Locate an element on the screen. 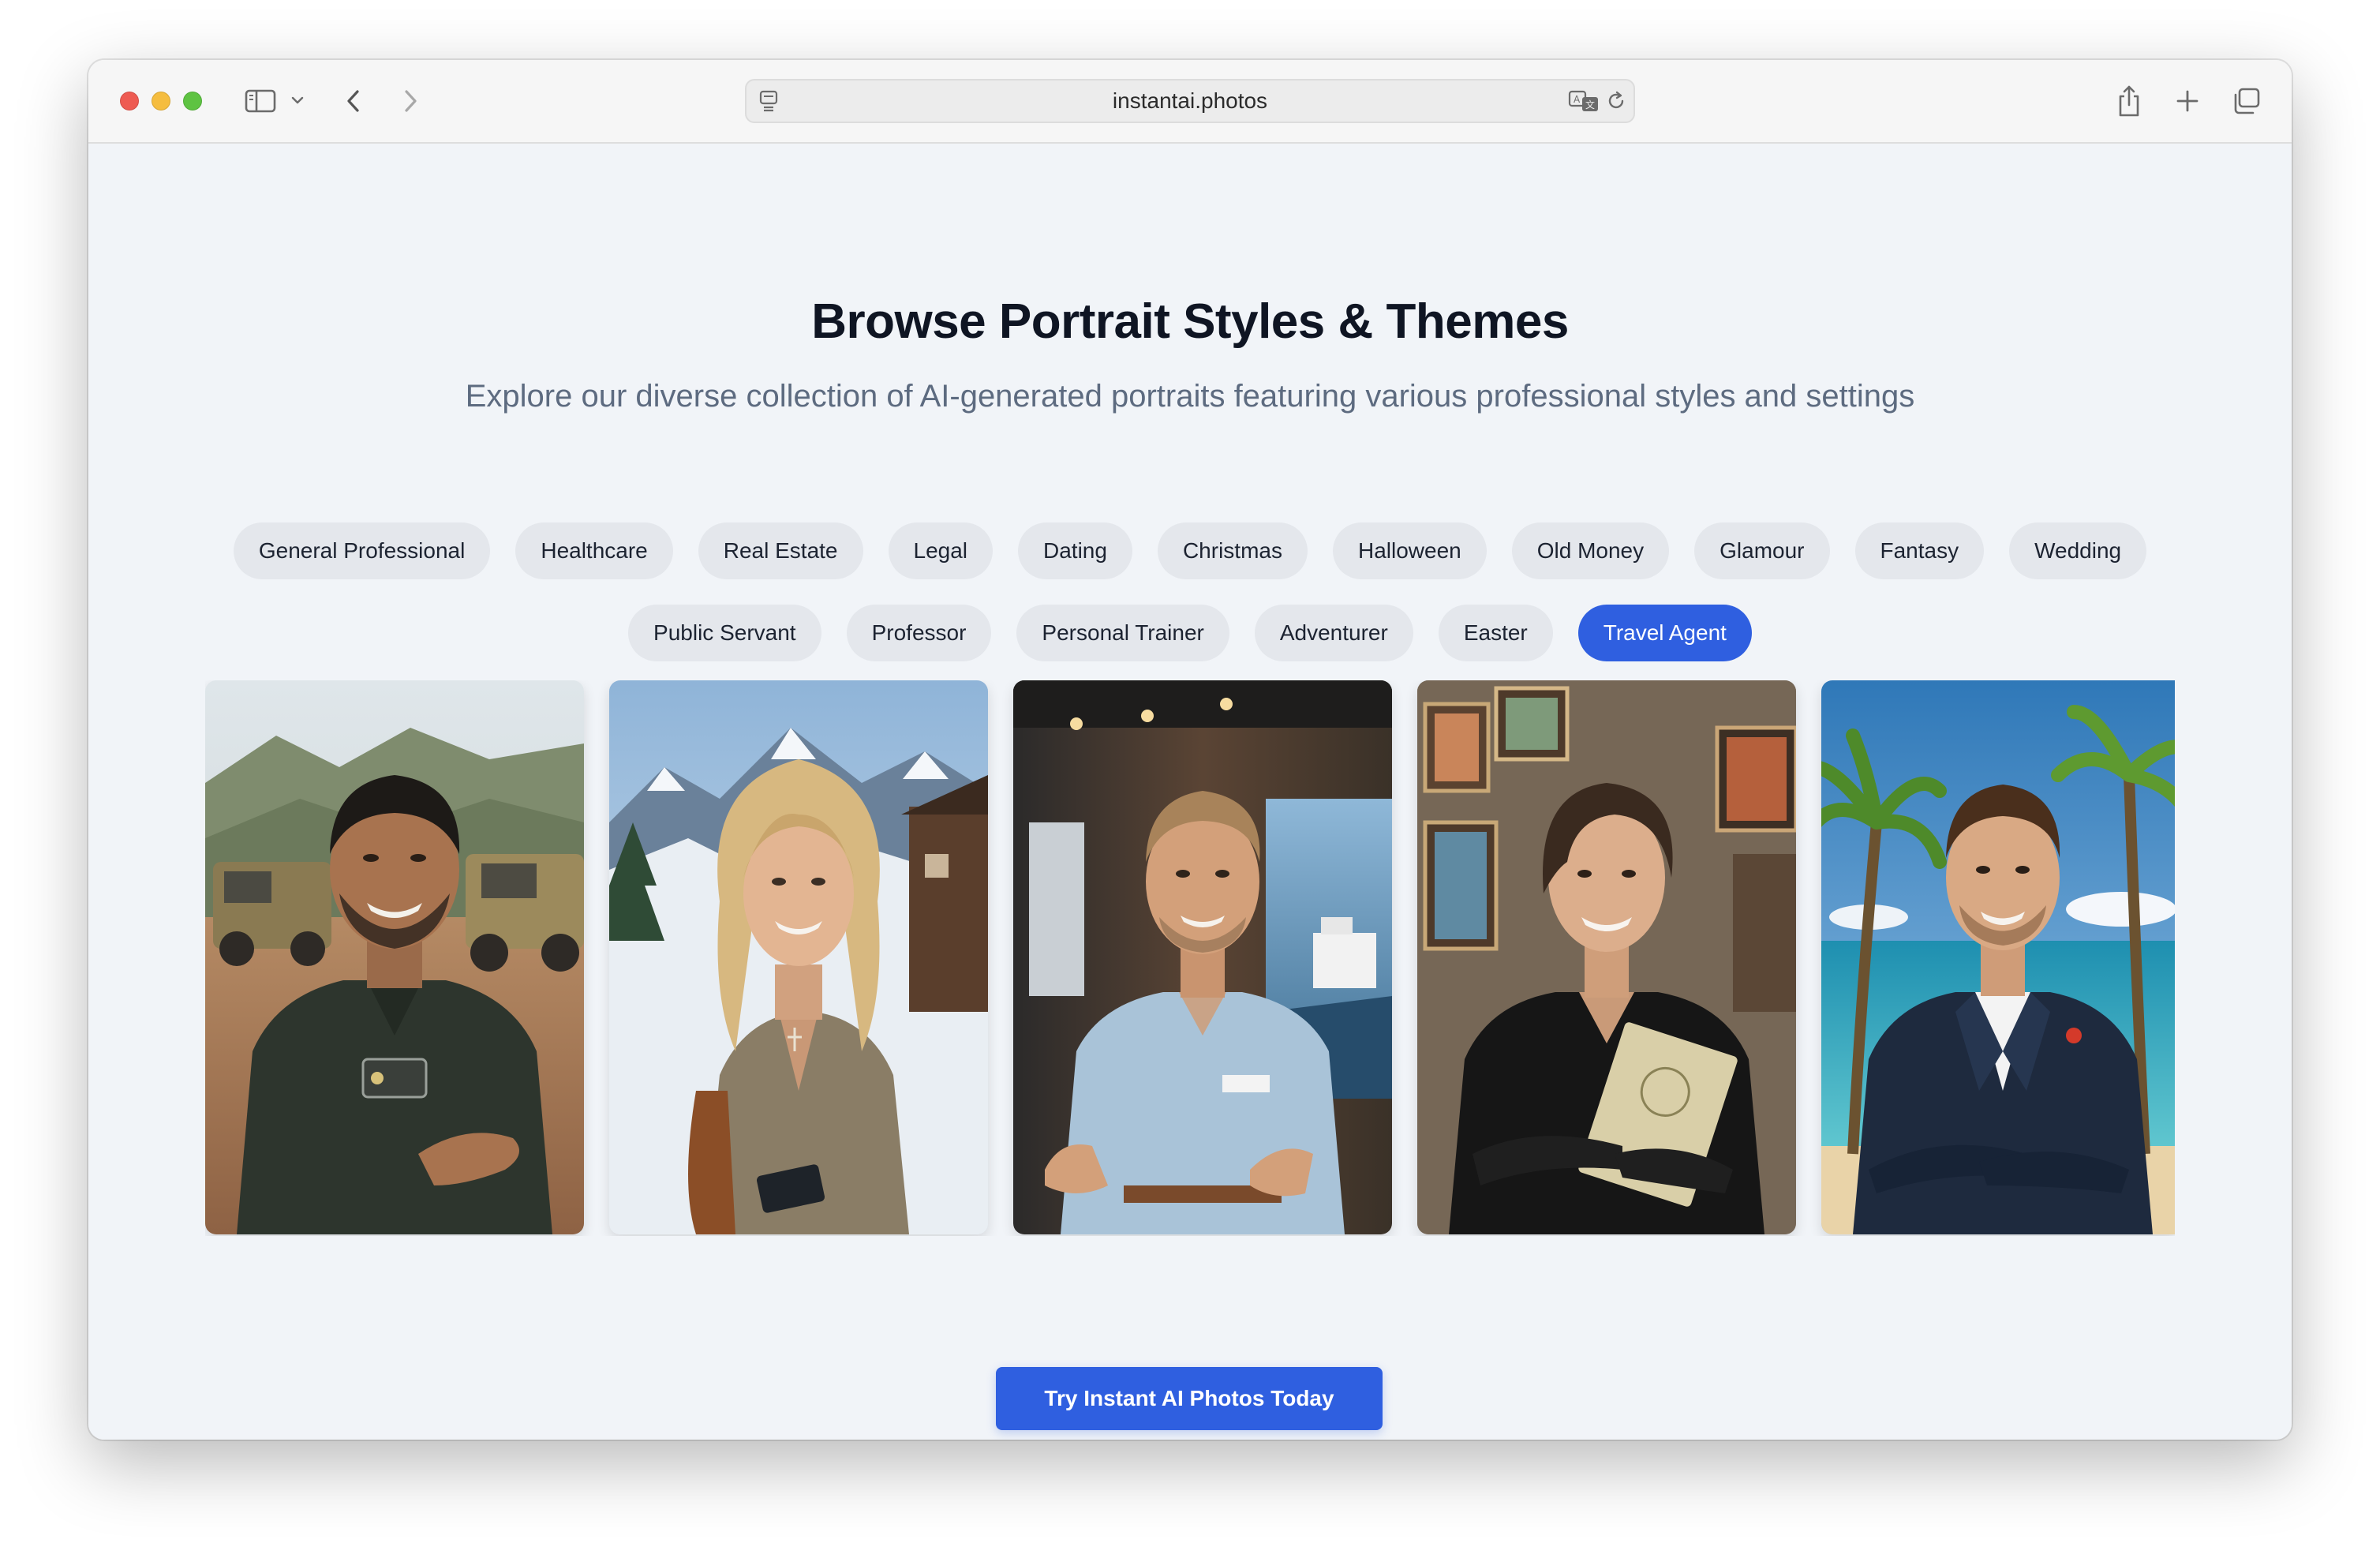 This screenshot has width=2380, height=1558. category-chip-dating: Dating is located at coordinates (1075, 550).